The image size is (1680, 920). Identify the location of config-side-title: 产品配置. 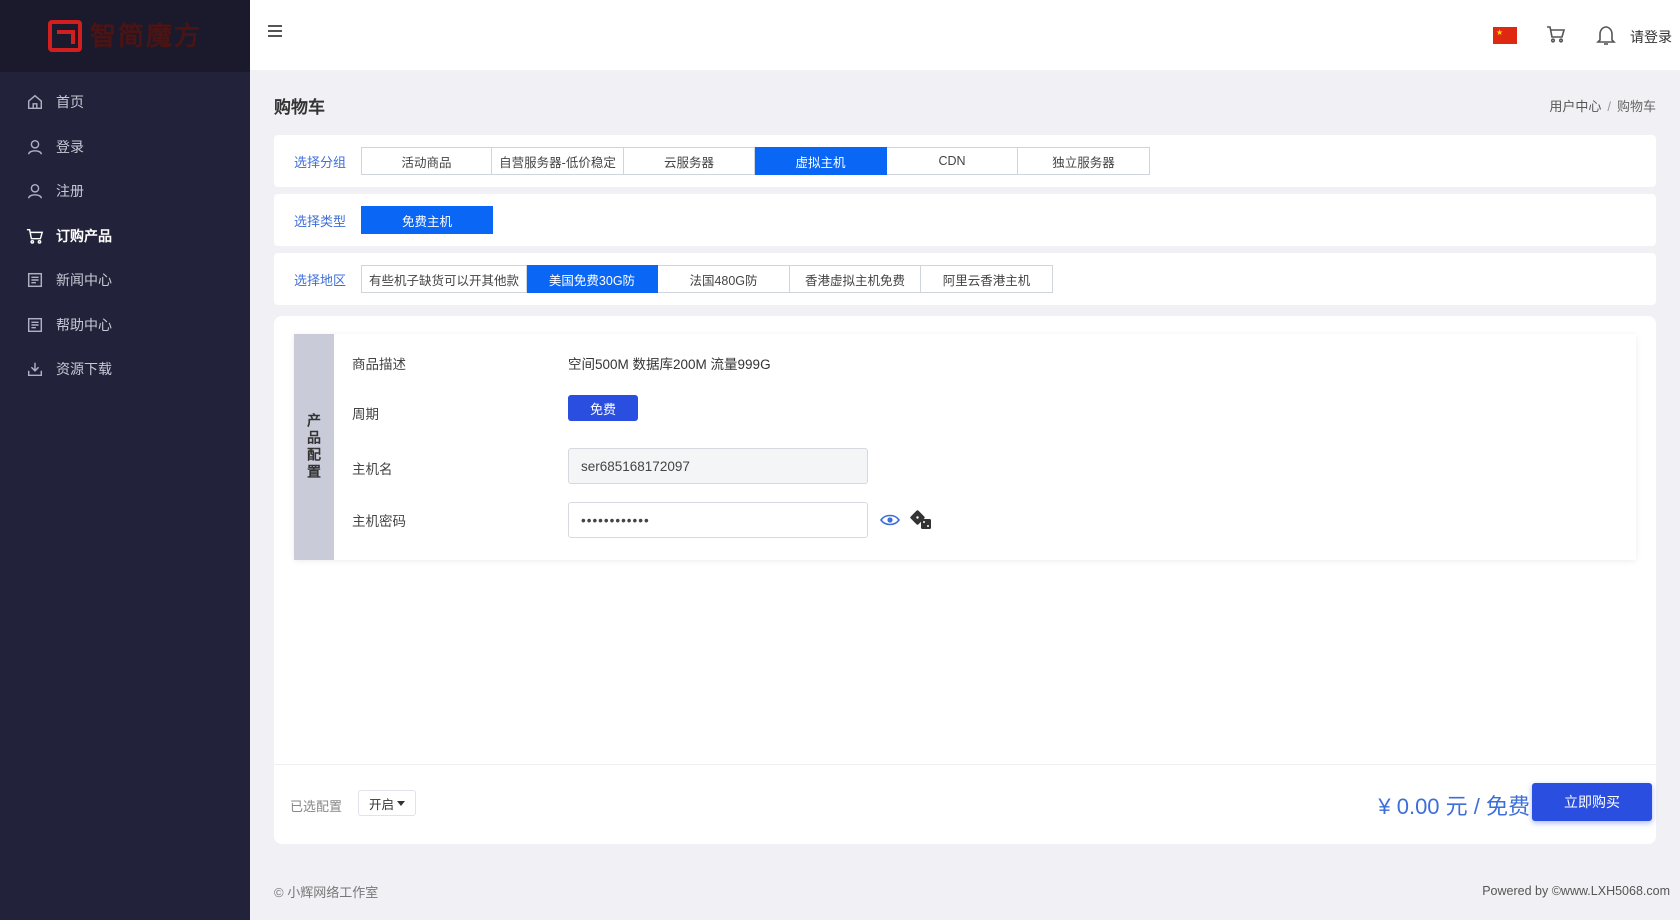
(314, 447).